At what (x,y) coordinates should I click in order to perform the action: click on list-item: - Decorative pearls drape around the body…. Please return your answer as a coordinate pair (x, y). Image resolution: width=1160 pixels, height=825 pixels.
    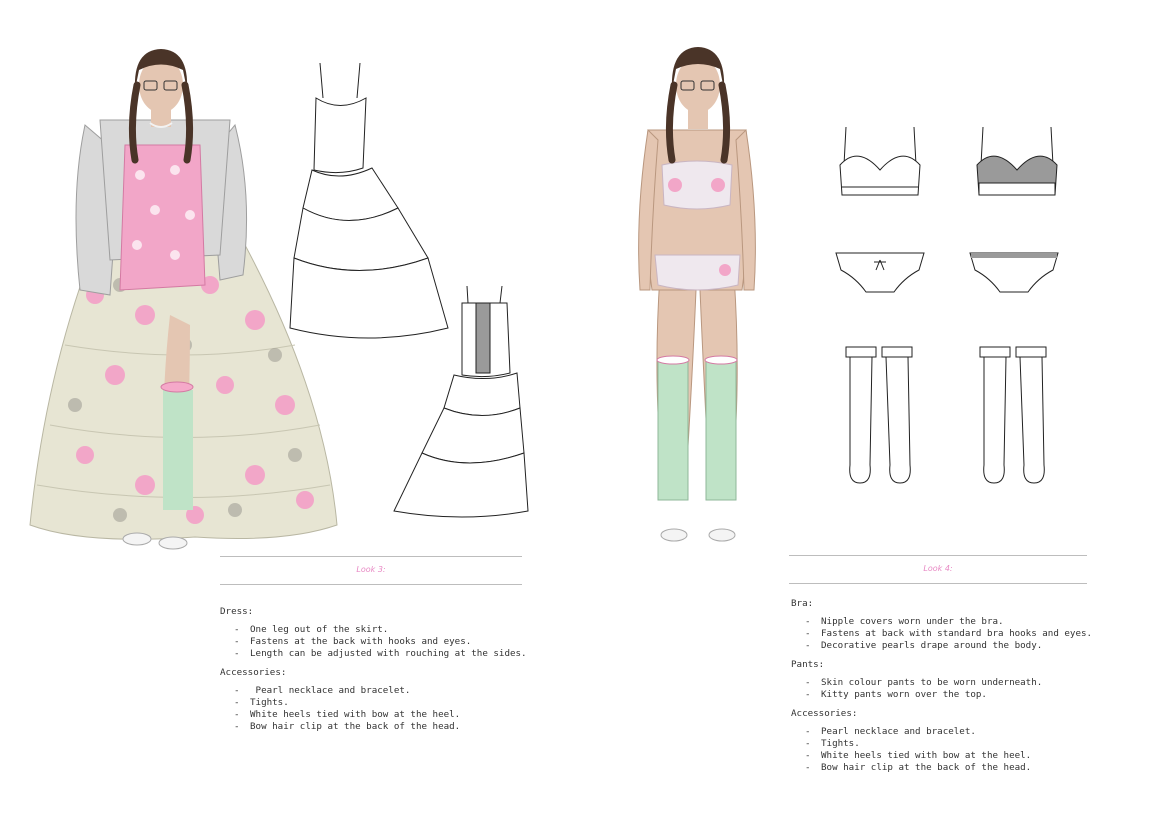
    Looking at the image, I should click on (924, 645).